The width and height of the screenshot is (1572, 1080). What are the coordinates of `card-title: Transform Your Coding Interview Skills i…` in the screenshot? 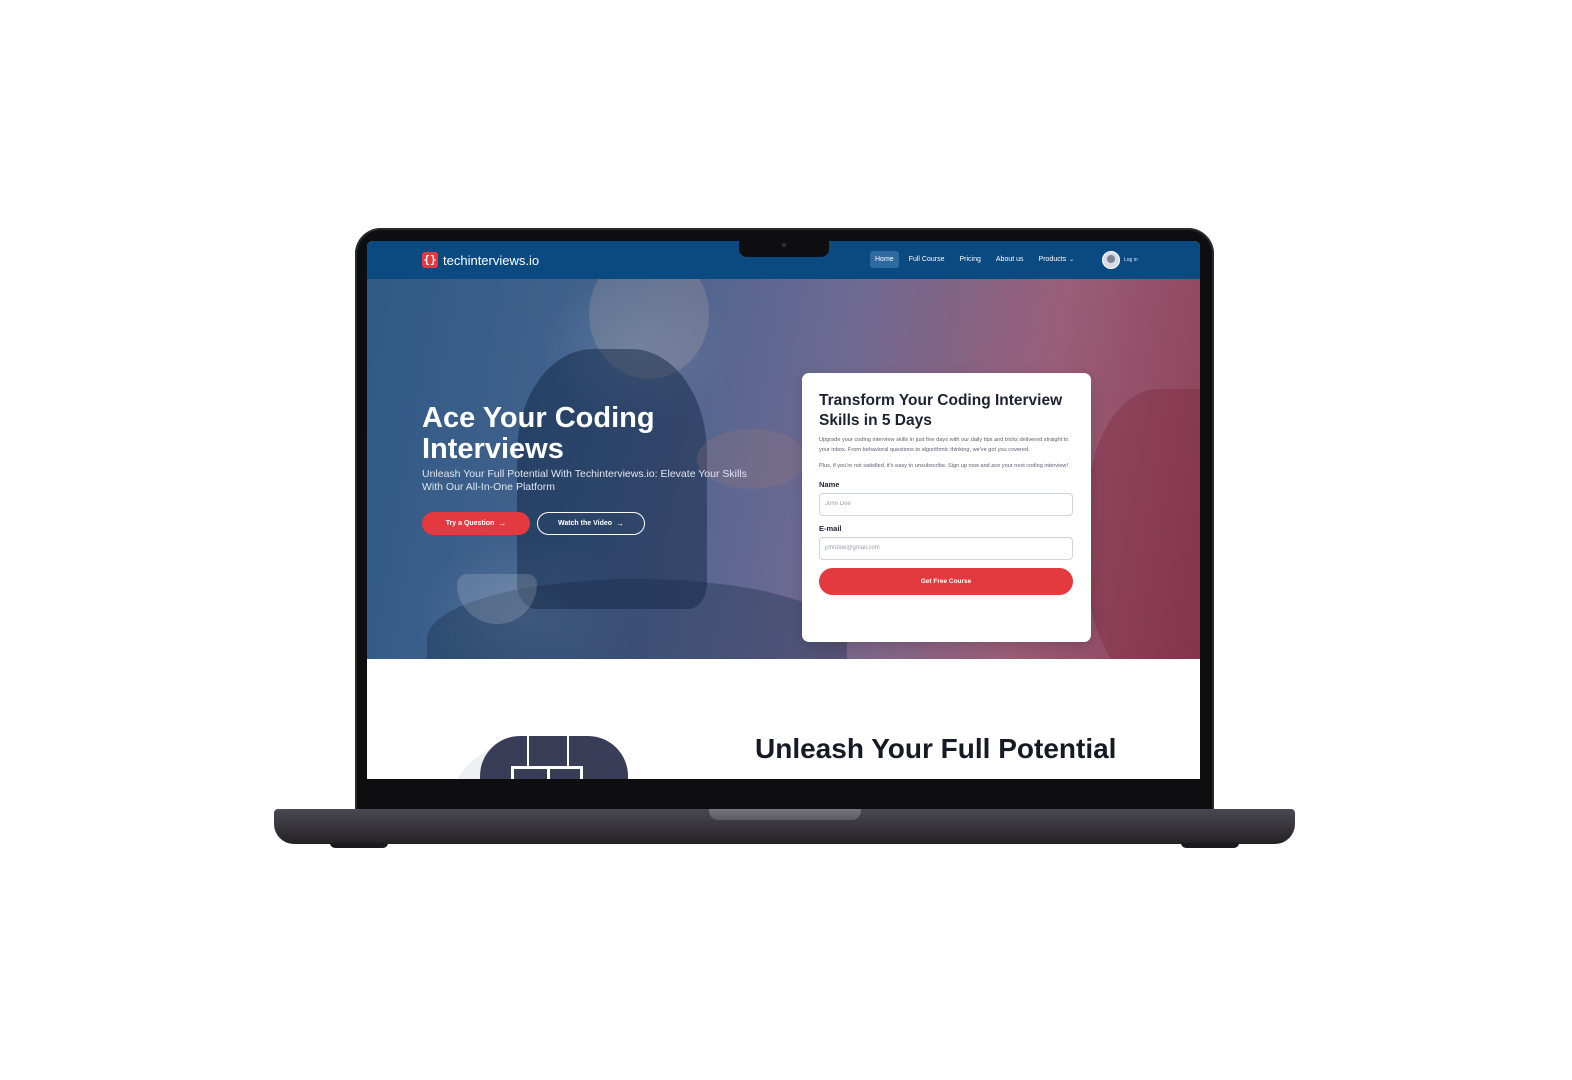 It's located at (941, 410).